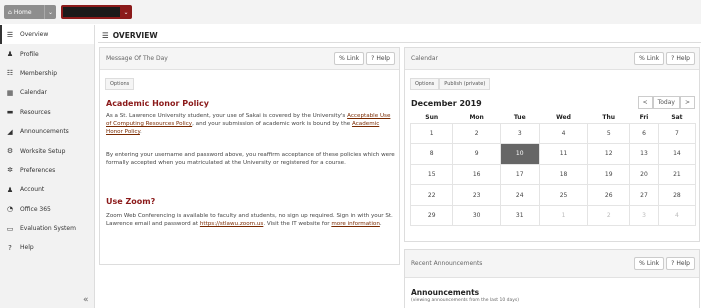 This screenshot has height=308, width=701. I want to click on calendar-day: 28, so click(677, 195).